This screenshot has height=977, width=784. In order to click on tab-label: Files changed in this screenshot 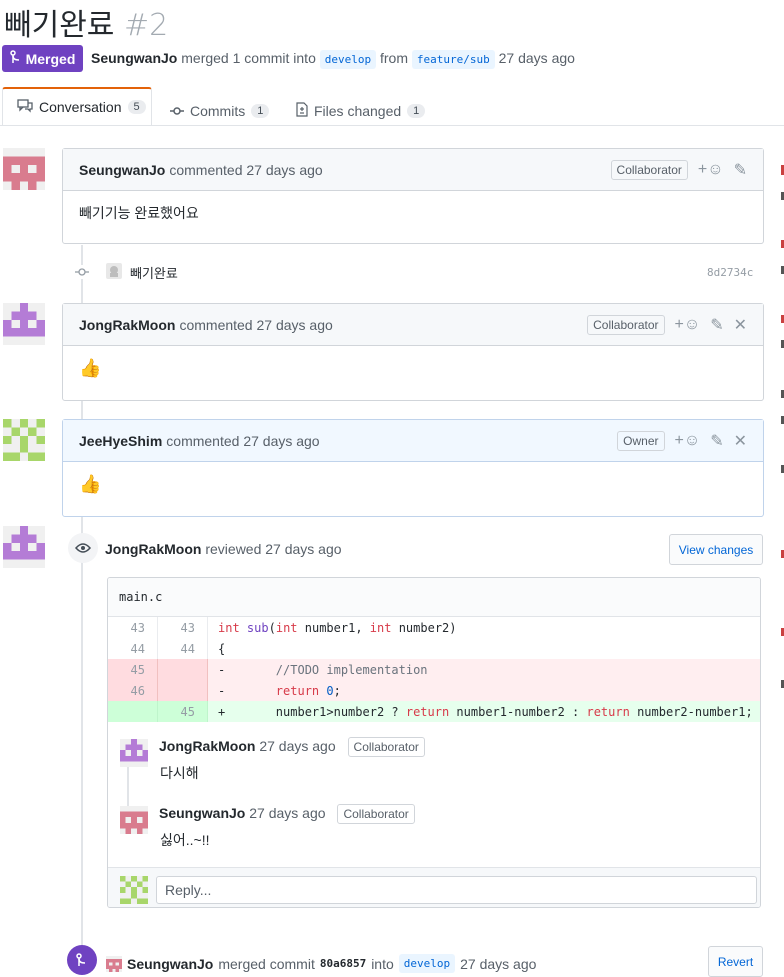, I will do `click(358, 111)`.